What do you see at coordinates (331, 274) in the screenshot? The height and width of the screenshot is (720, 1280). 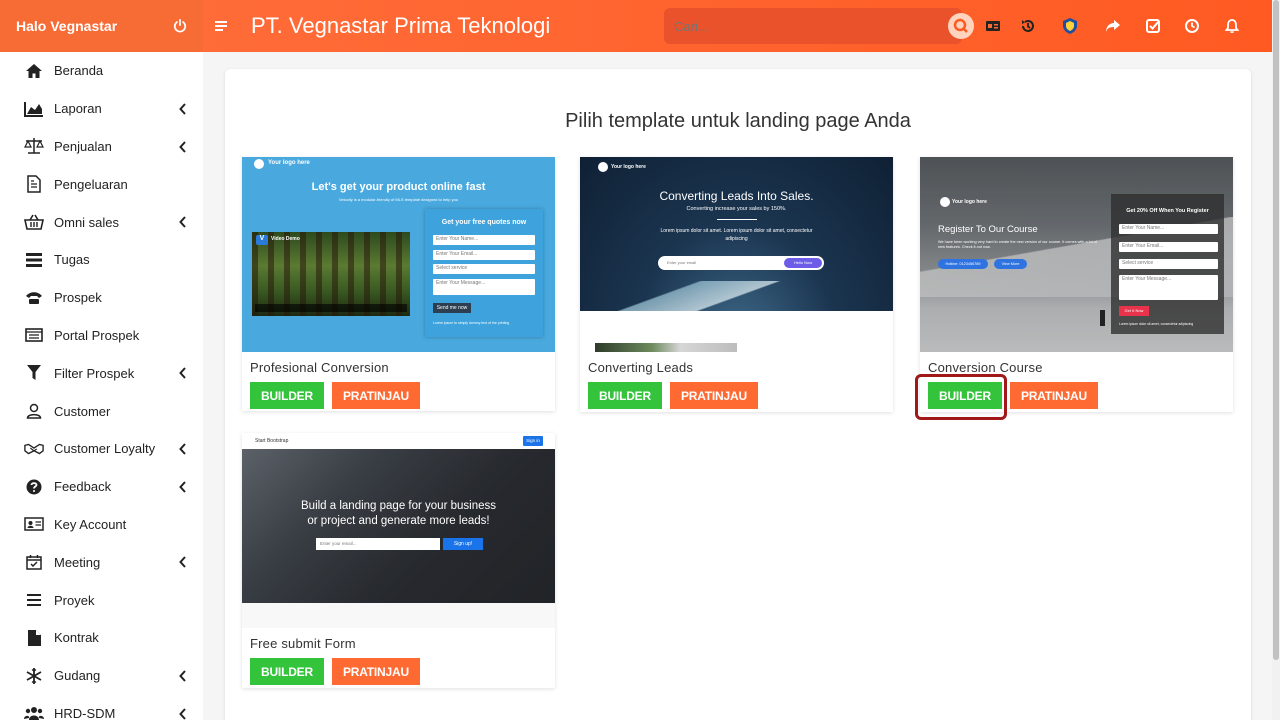 I see `thumb-video: V Video Demo` at bounding box center [331, 274].